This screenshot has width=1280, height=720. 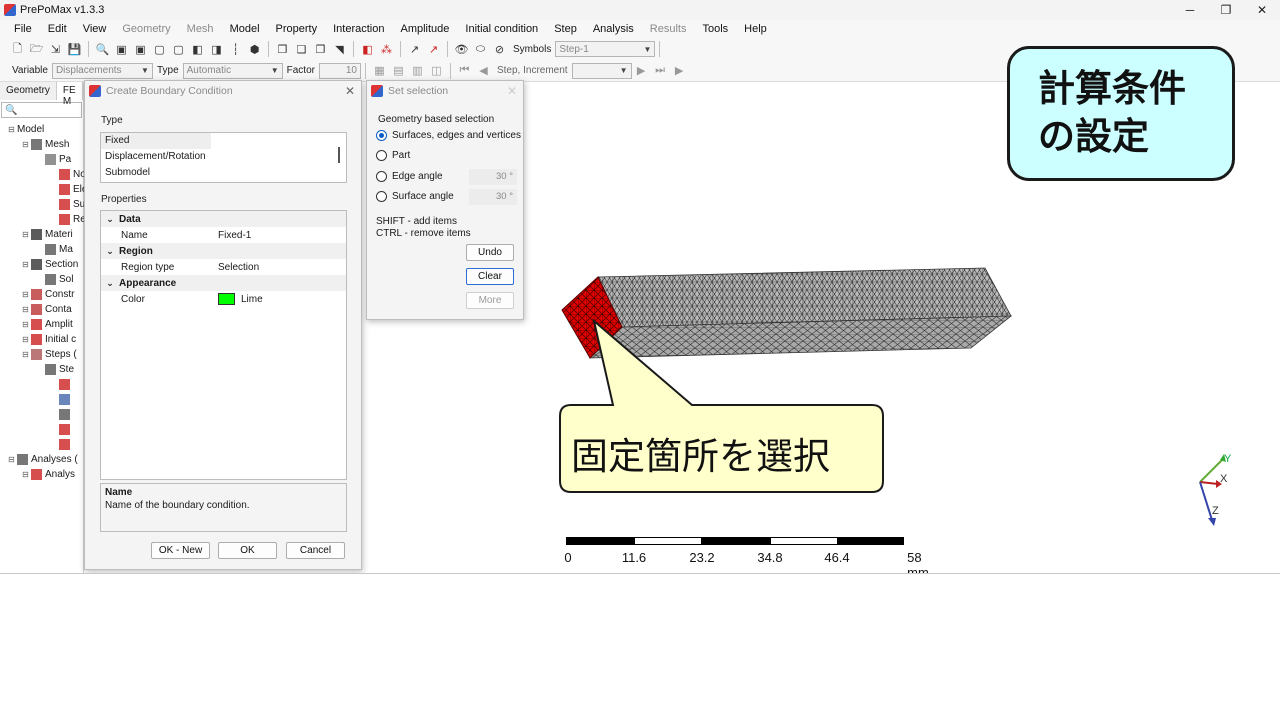 I want to click on category-region: ⌄ Region, so click(x=223, y=251).